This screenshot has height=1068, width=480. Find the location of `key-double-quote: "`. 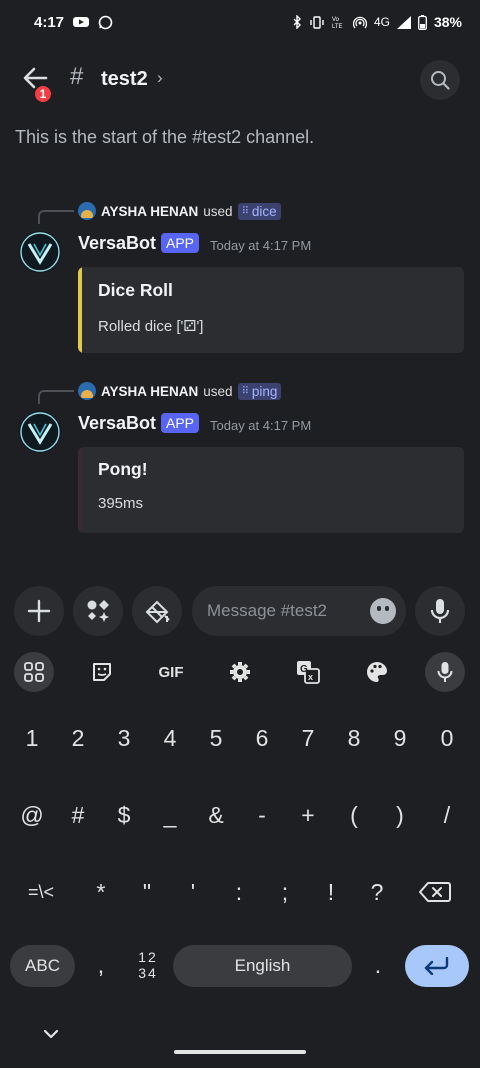

key-double-quote: " is located at coordinates (147, 892).